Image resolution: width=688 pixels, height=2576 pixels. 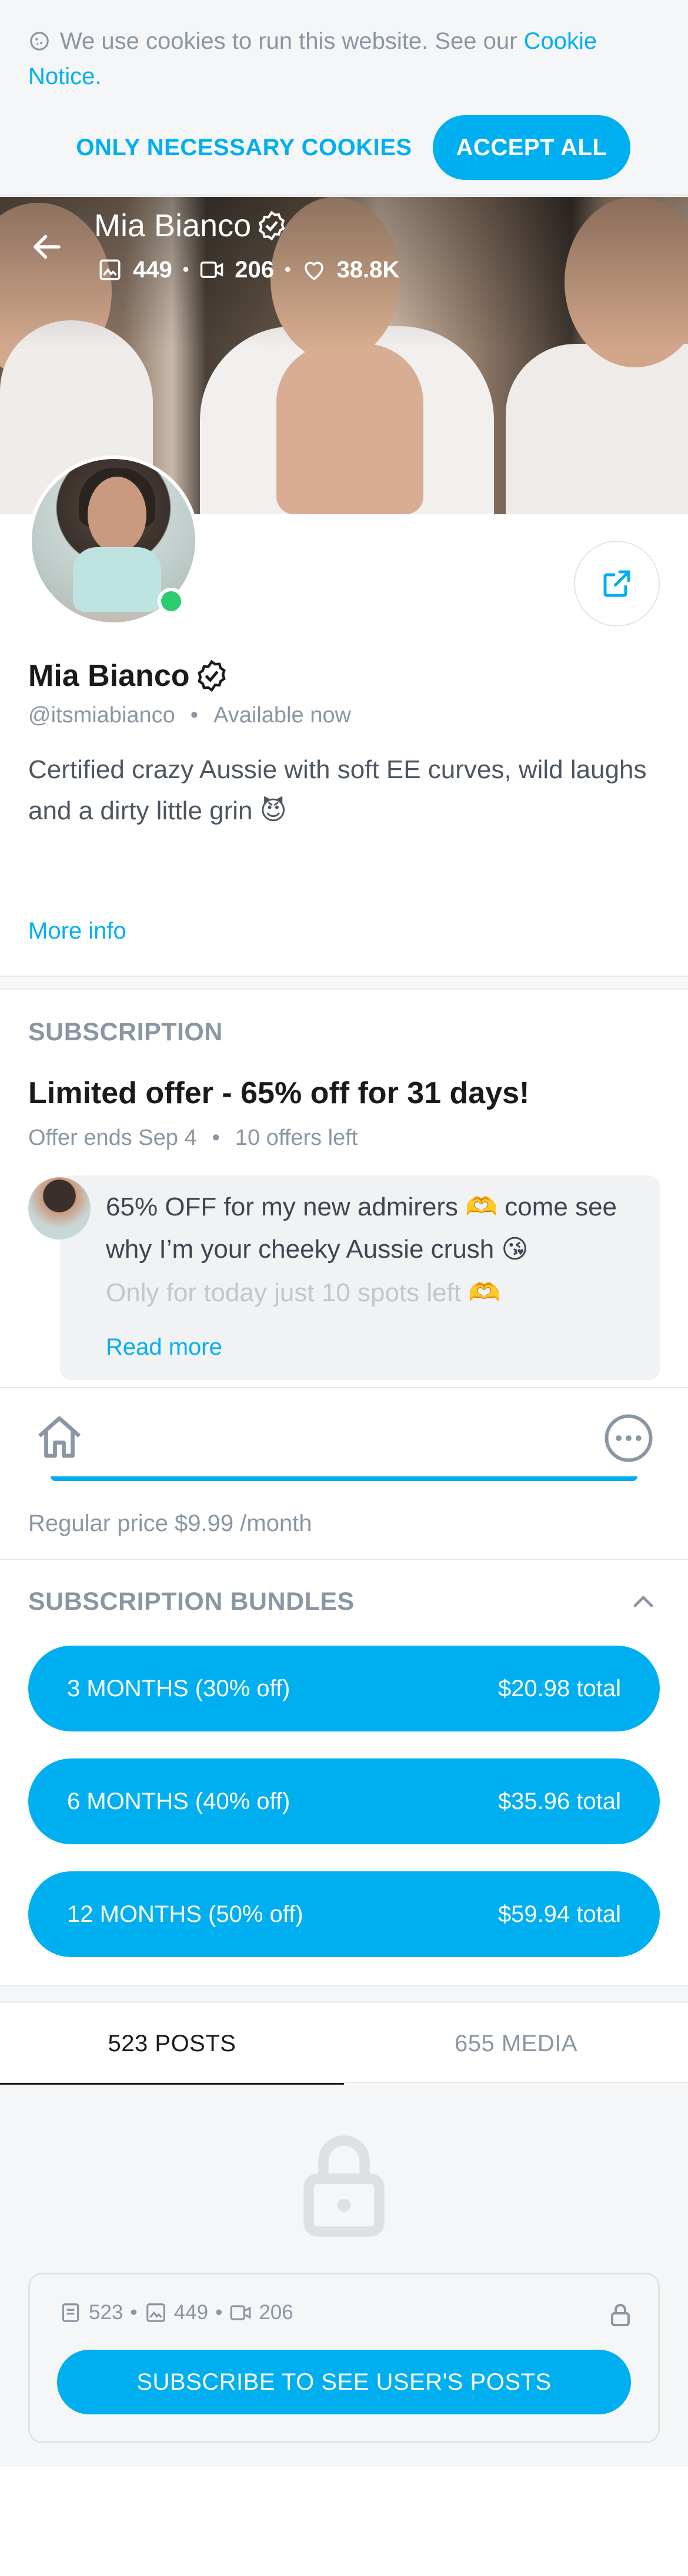 What do you see at coordinates (276, 2312) in the screenshot?
I see `locked-videos-count: 206` at bounding box center [276, 2312].